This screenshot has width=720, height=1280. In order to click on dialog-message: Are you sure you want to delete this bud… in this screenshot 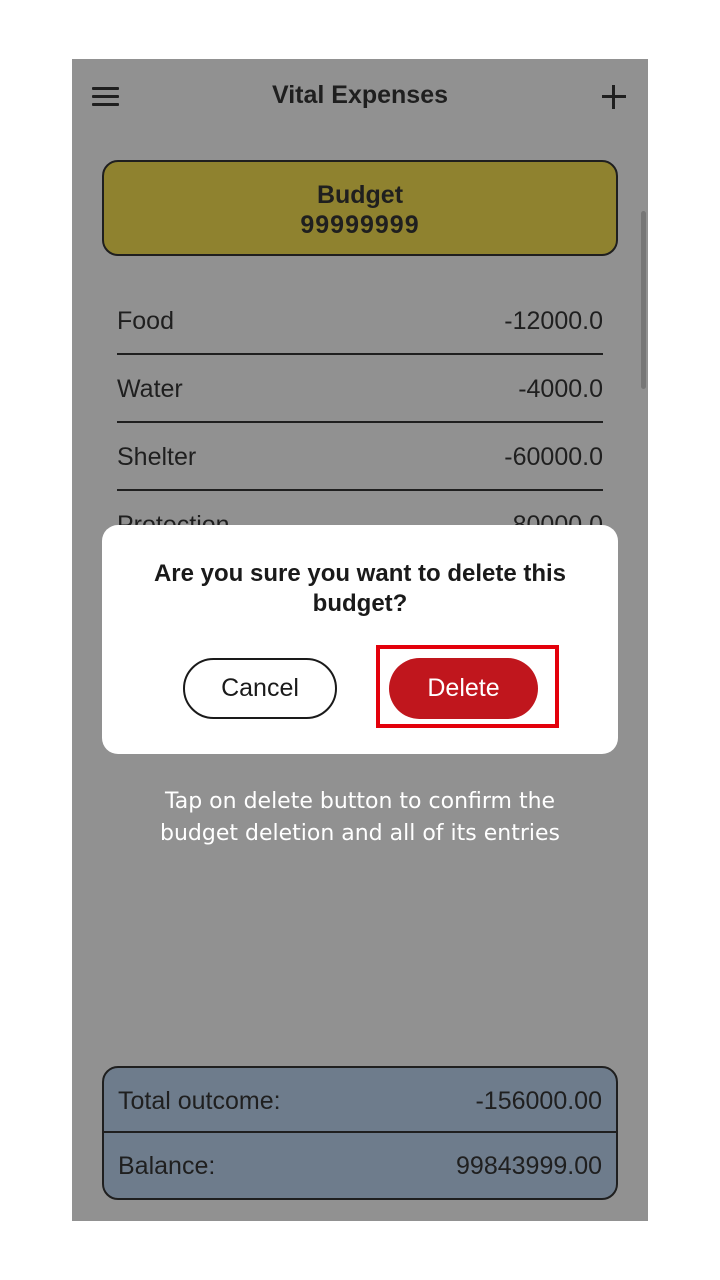, I will do `click(360, 588)`.